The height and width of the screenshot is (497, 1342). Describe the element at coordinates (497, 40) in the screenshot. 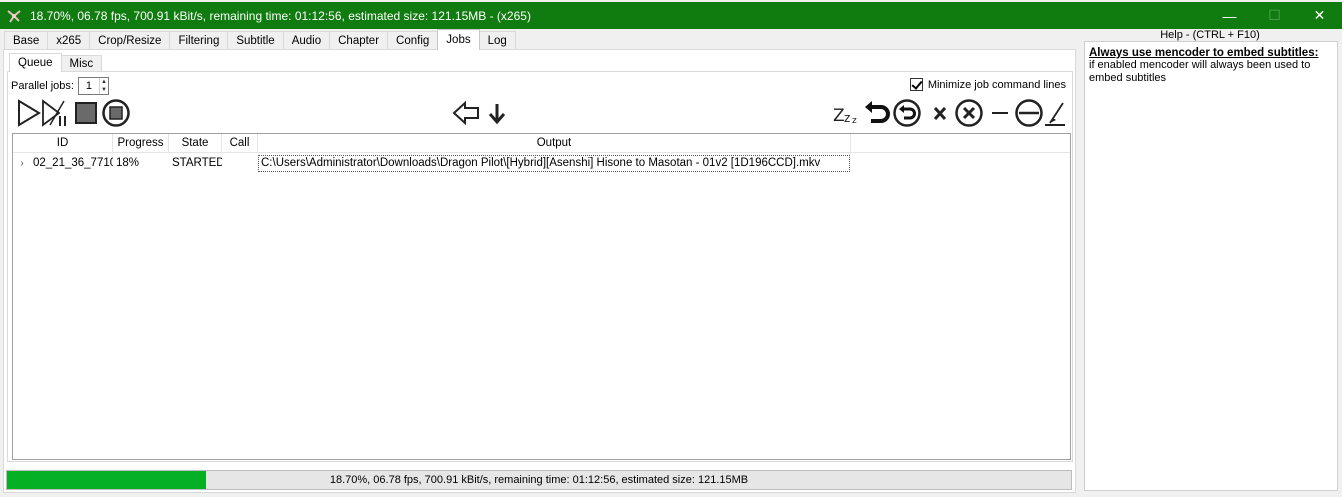

I see `tab-log: Log` at that location.